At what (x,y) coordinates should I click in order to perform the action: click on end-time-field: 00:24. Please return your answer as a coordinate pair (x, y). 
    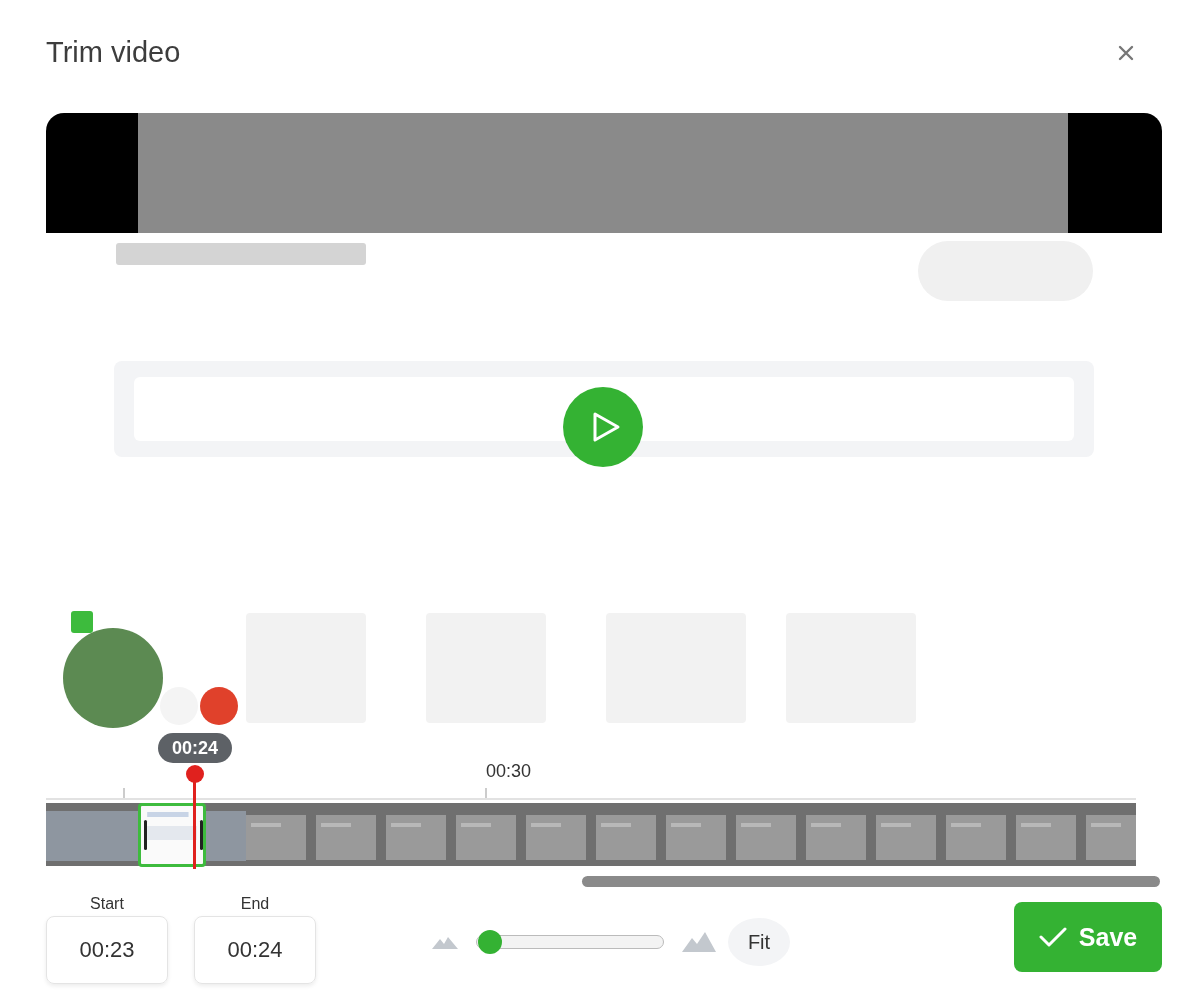
    Looking at the image, I should click on (255, 950).